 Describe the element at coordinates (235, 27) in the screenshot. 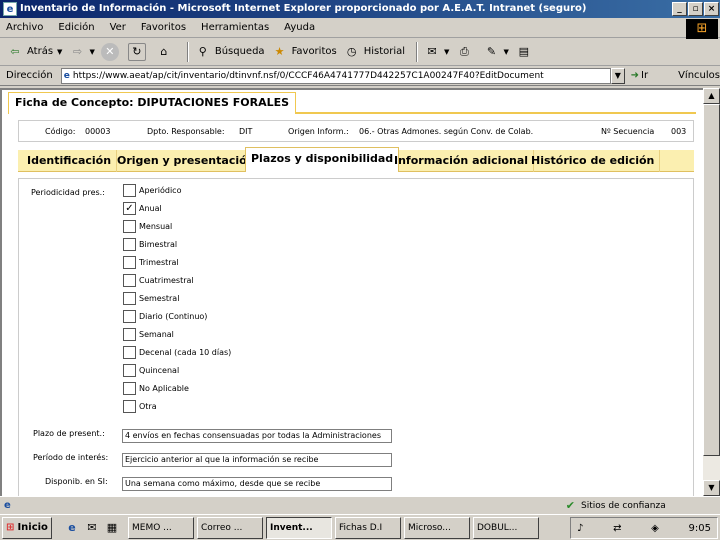

I see `menu-herramientas: Herramientas` at that location.